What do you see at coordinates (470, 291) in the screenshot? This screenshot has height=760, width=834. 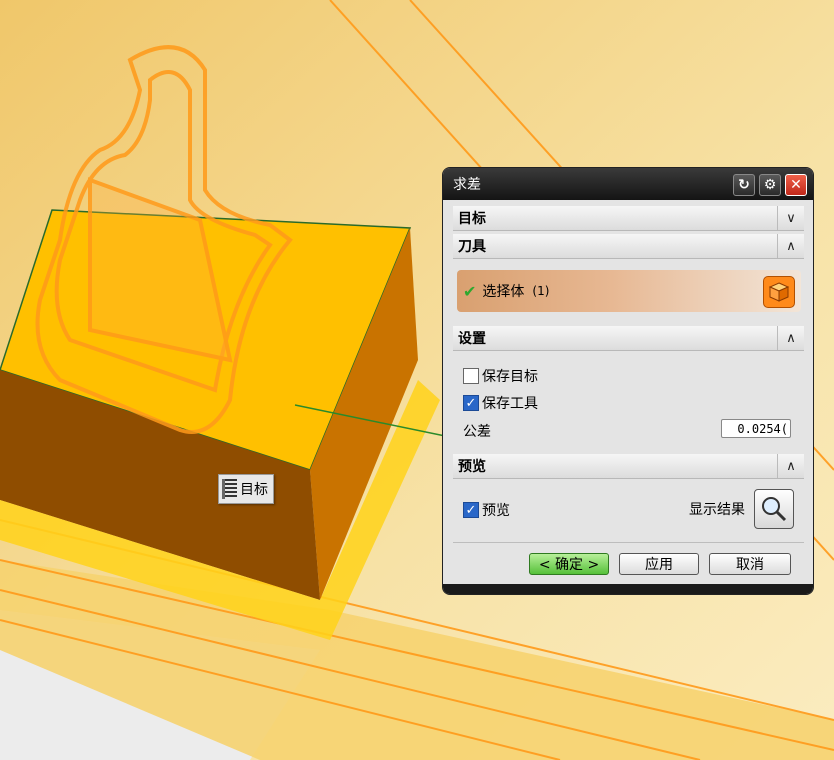 I see `checkmark-icon: ✔` at bounding box center [470, 291].